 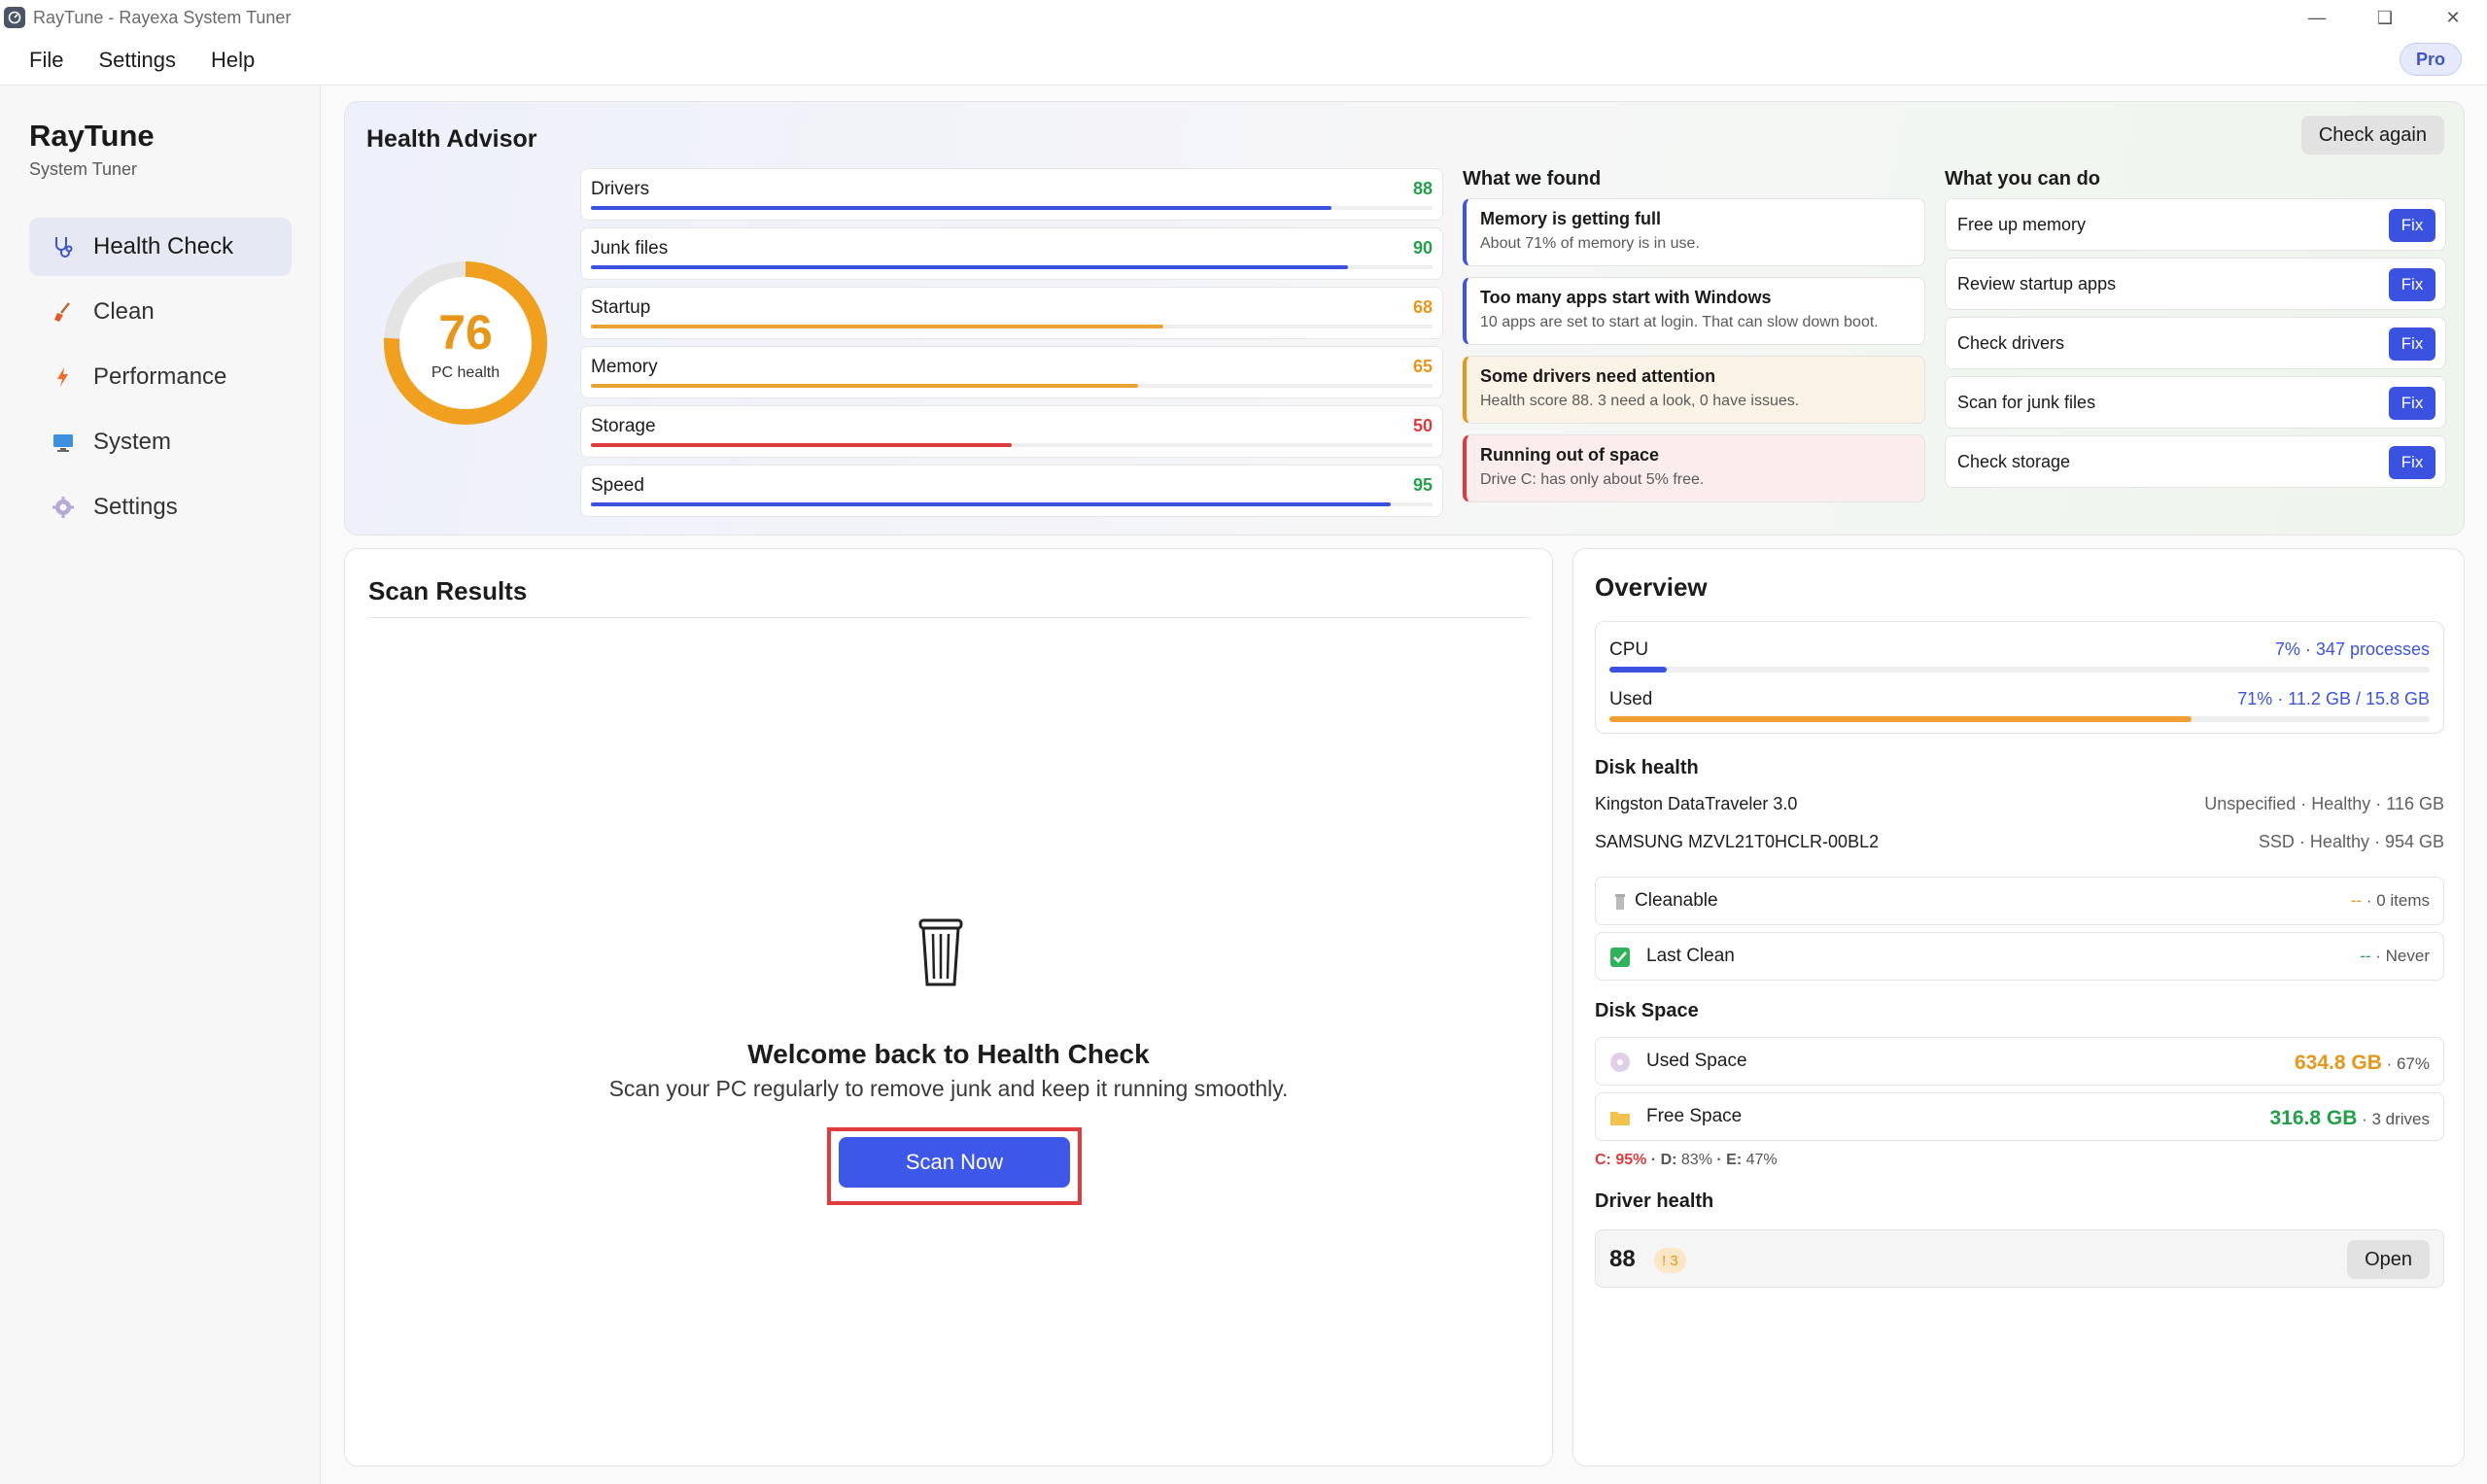 I want to click on metric-value: 68, so click(x=1423, y=307).